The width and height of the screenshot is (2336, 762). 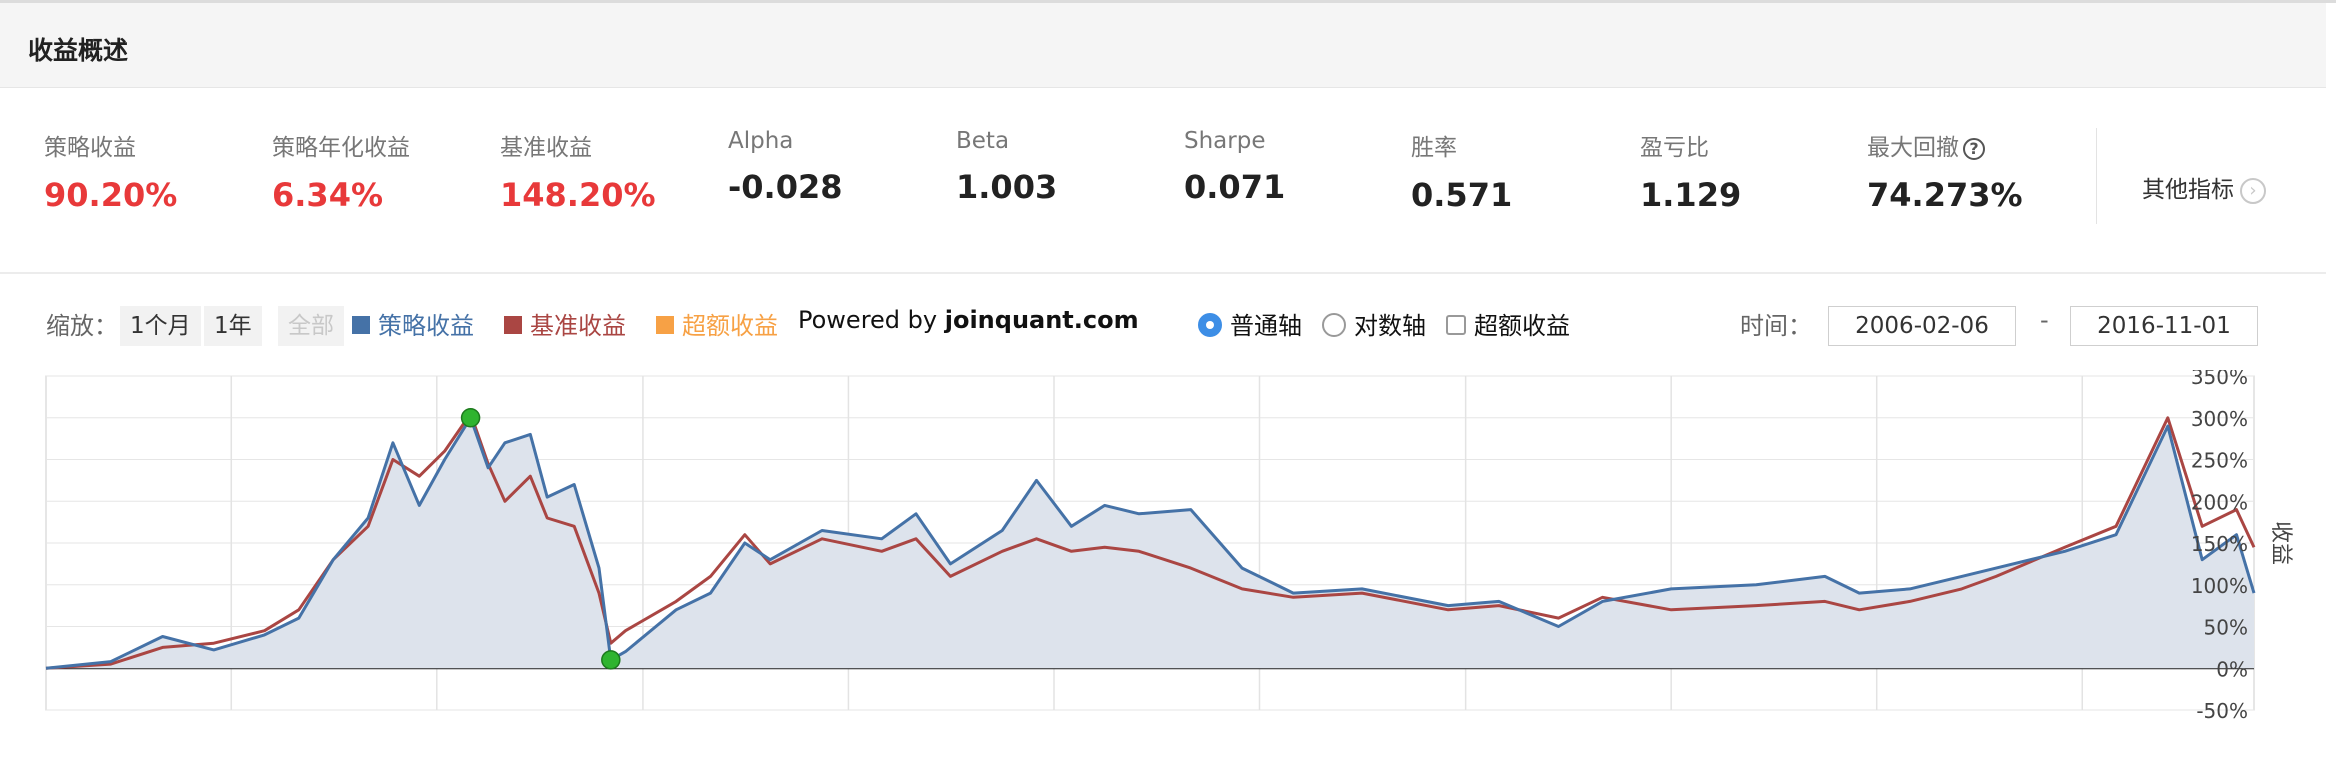 What do you see at coordinates (1007, 187) in the screenshot?
I see `metric-value: 1.003` at bounding box center [1007, 187].